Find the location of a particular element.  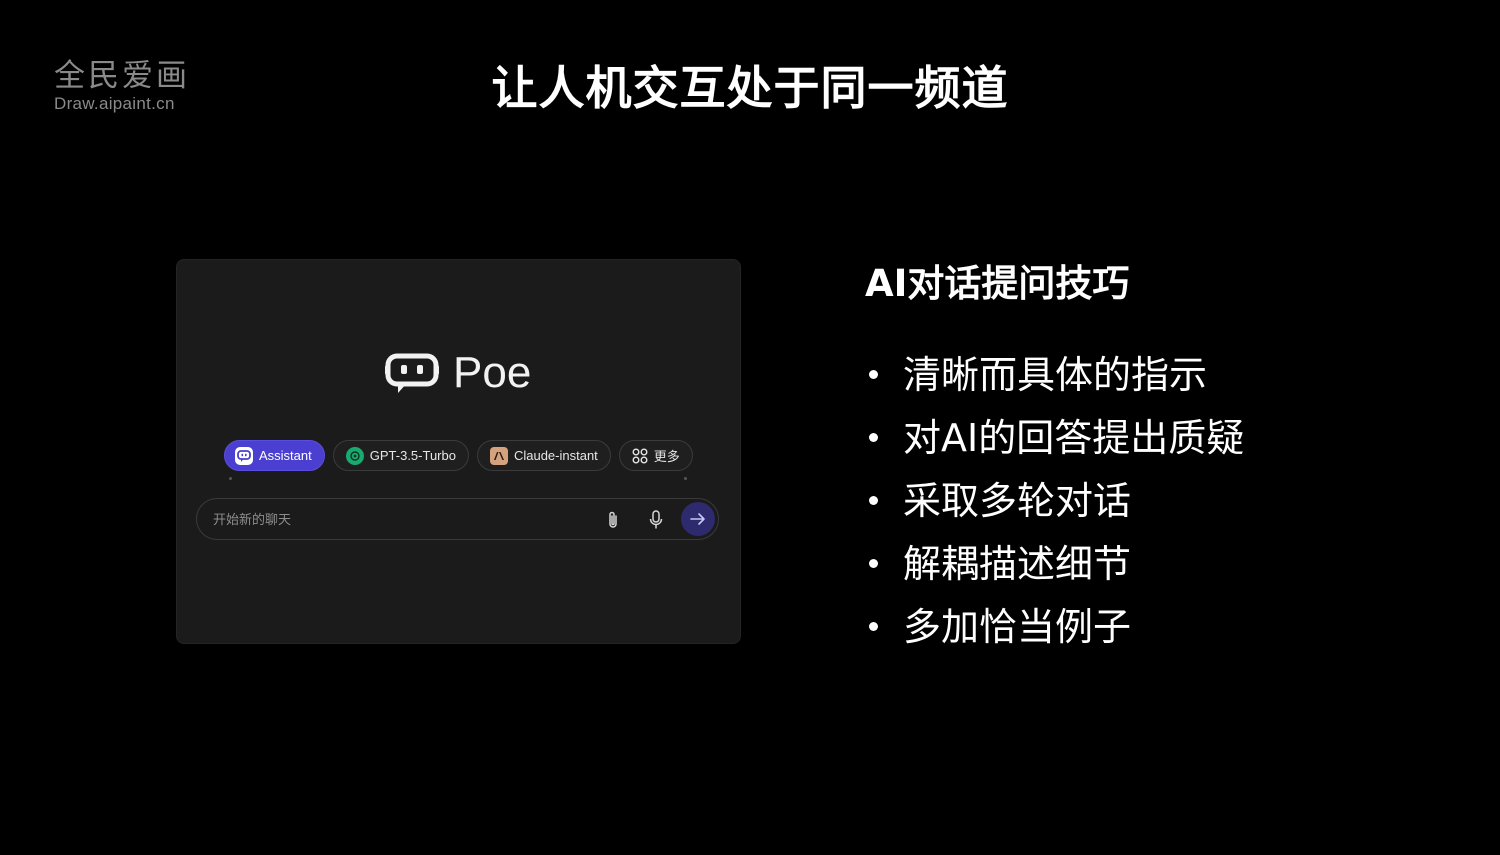

bot-chip-label: GPT-3.5-Turbo is located at coordinates (412, 455).